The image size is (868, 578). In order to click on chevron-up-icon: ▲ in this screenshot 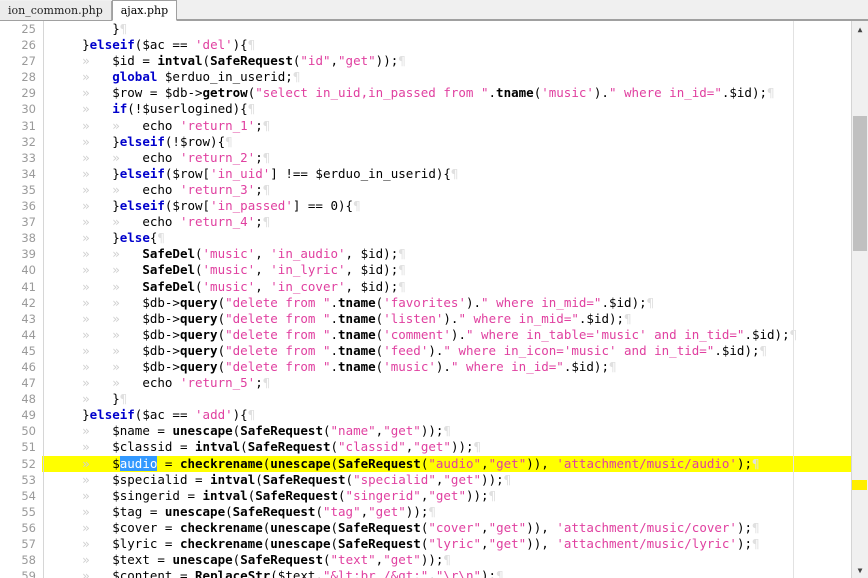, I will do `click(860, 29)`.